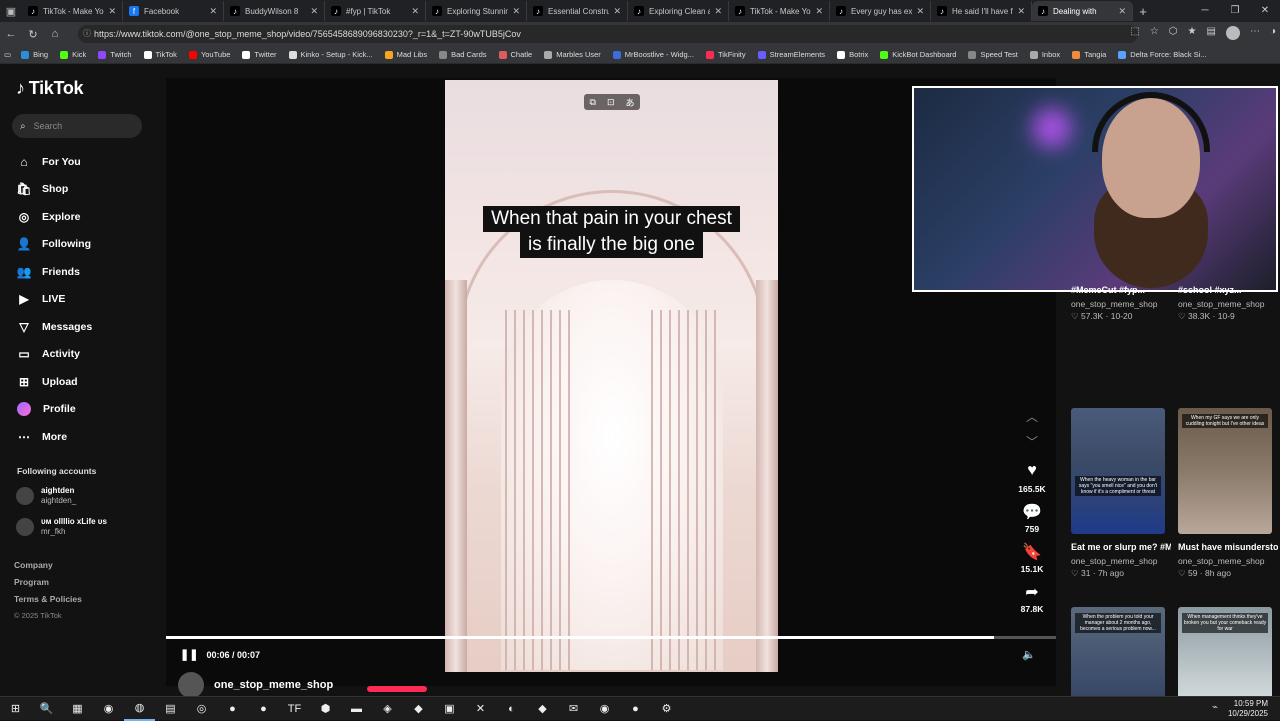 This screenshot has height=721, width=1280. Describe the element at coordinates (54, 355) in the screenshot. I see `nav-item-activity: ▭ Activity` at that location.